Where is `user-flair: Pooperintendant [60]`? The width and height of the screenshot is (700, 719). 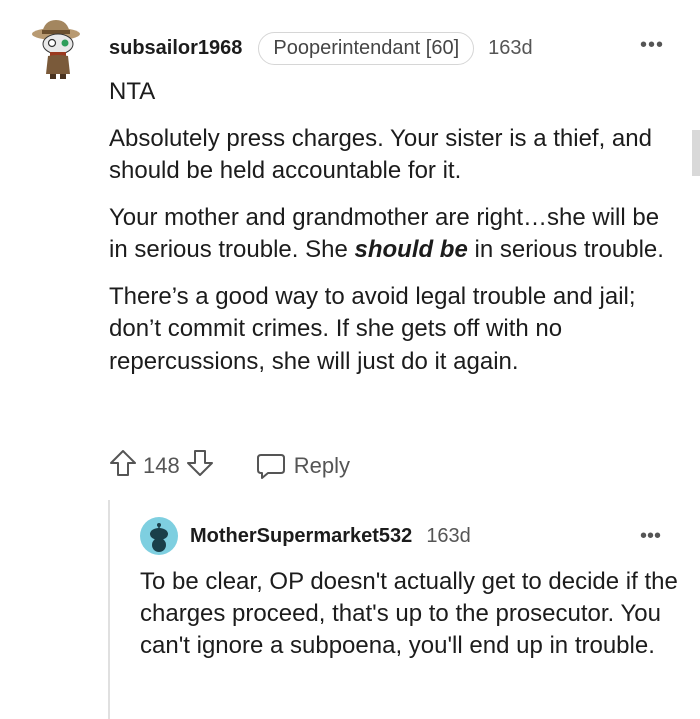 user-flair: Pooperintendant [60] is located at coordinates (366, 48).